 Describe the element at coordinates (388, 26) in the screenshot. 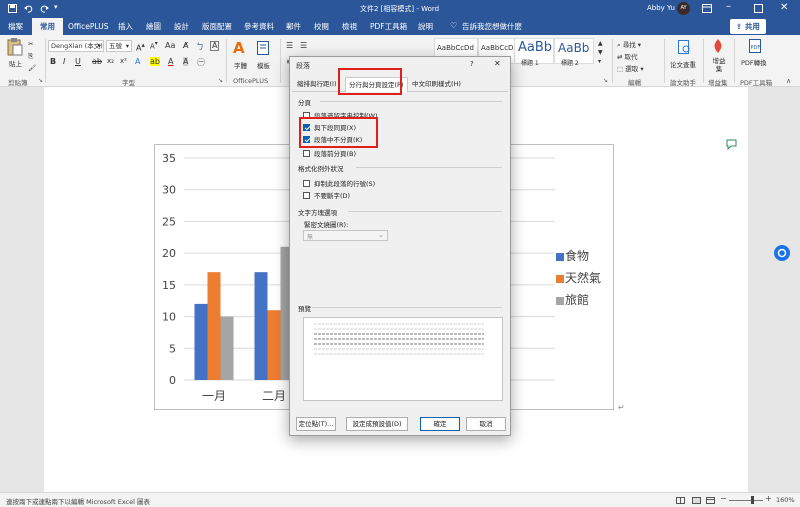

I see `tab-pdf-toolbox: PDF工具箱` at that location.